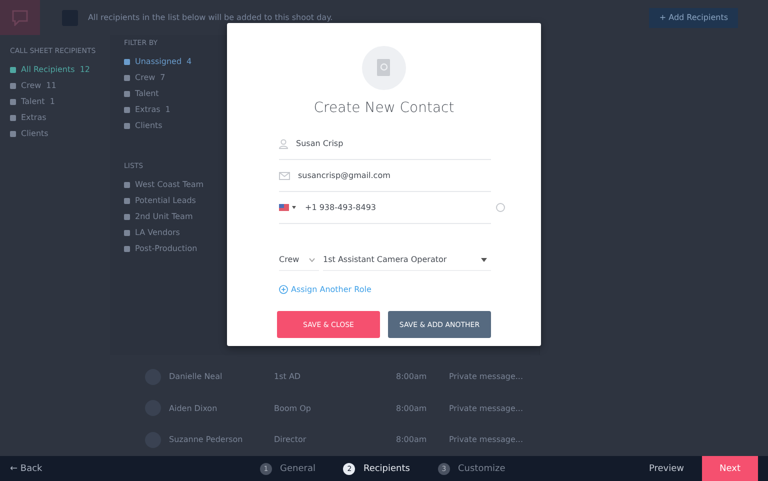 The width and height of the screenshot is (768, 481). What do you see at coordinates (293, 408) in the screenshot?
I see `recipient-role: Boom Op` at bounding box center [293, 408].